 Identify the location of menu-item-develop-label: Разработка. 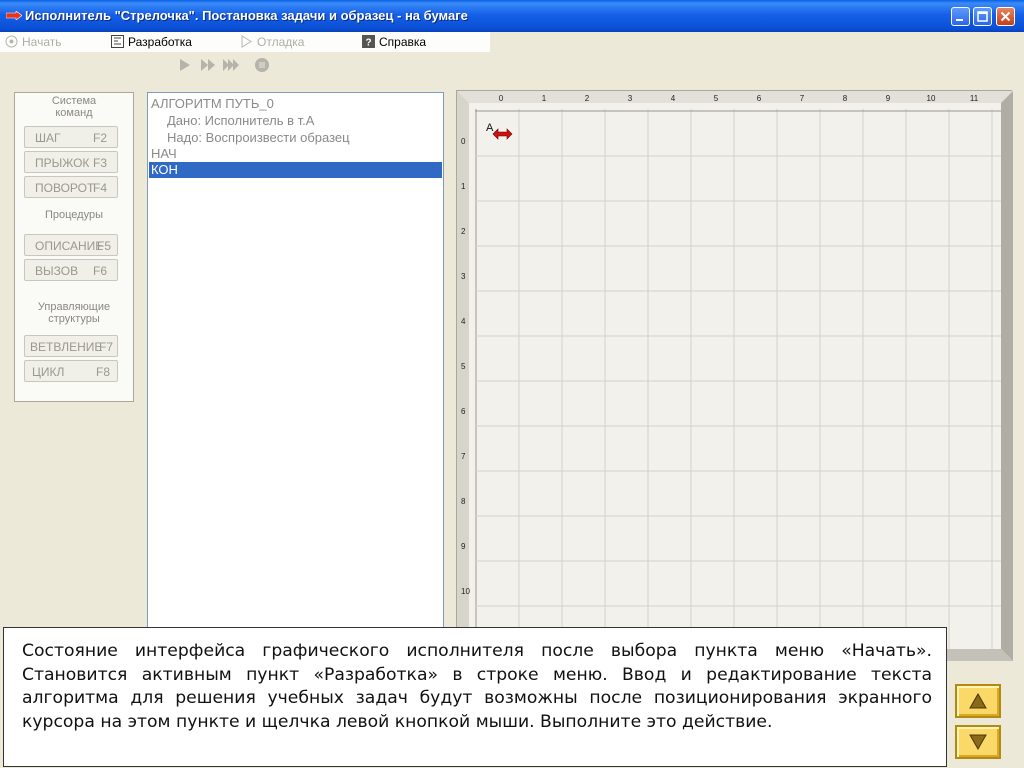
(160, 42).